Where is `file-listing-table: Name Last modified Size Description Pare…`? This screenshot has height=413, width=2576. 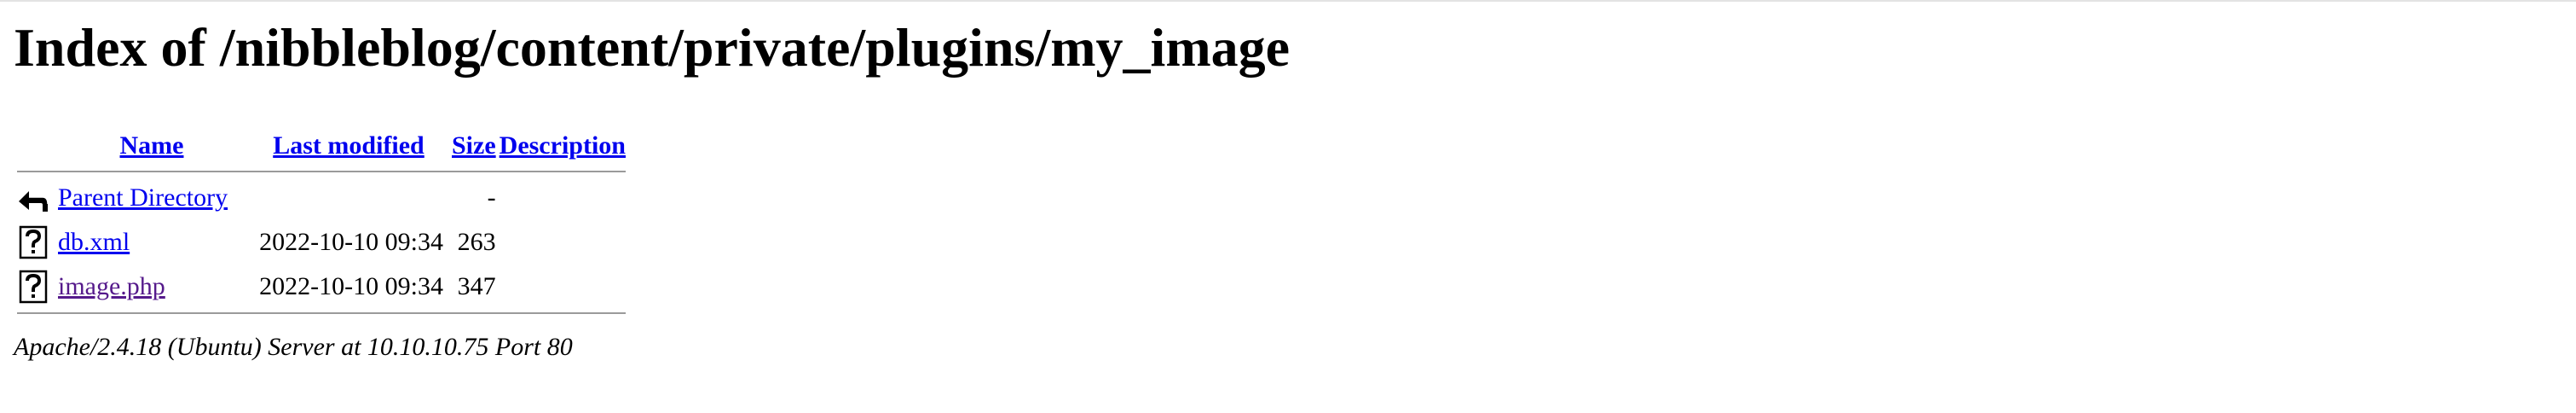 file-listing-table: Name Last modified Size Description Pare… is located at coordinates (321, 221).